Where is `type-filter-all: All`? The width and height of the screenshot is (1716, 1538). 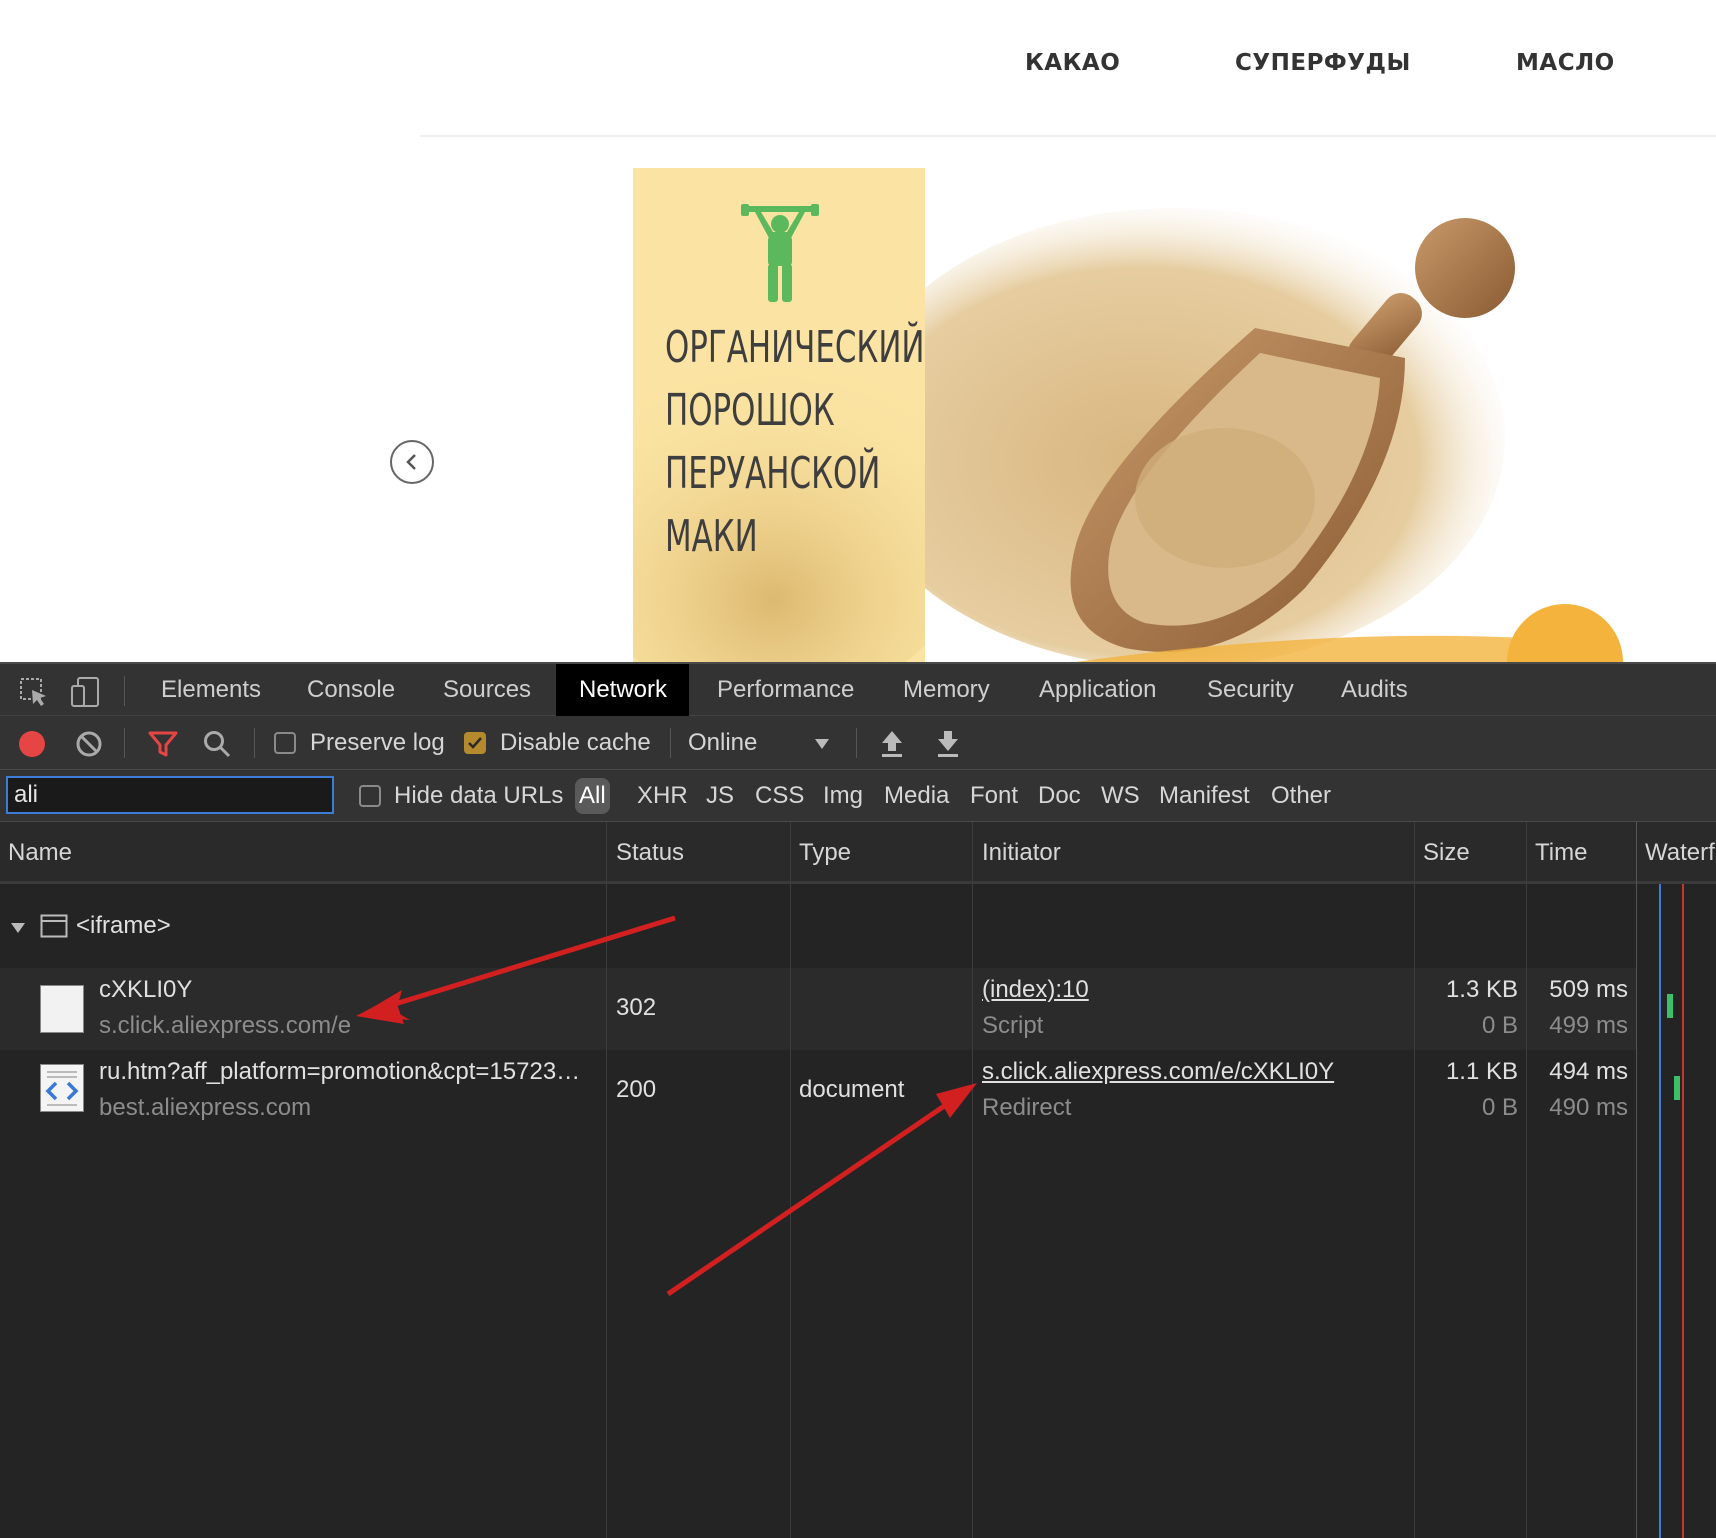 type-filter-all: All is located at coordinates (592, 796).